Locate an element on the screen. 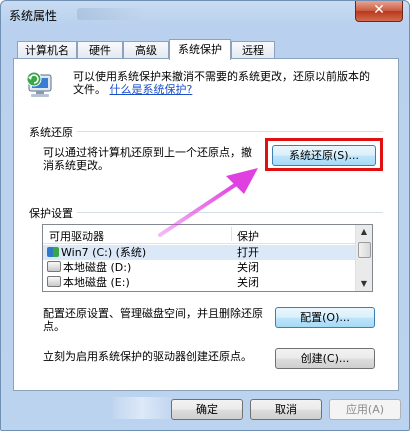  drive-list-header: 可用驱动器 保护 is located at coordinates (200, 234).